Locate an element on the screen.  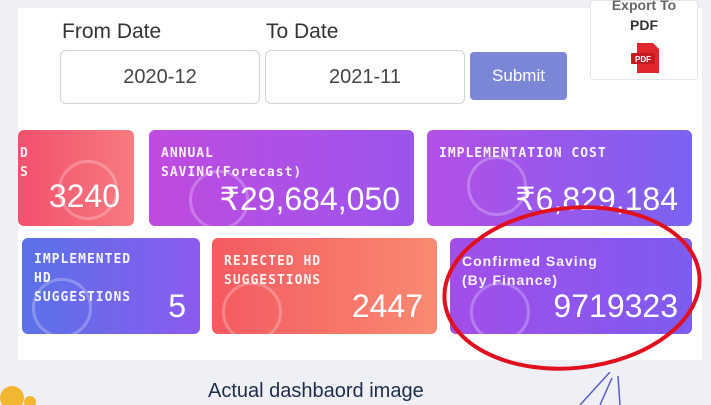
card-value: 2447 is located at coordinates (387, 306).